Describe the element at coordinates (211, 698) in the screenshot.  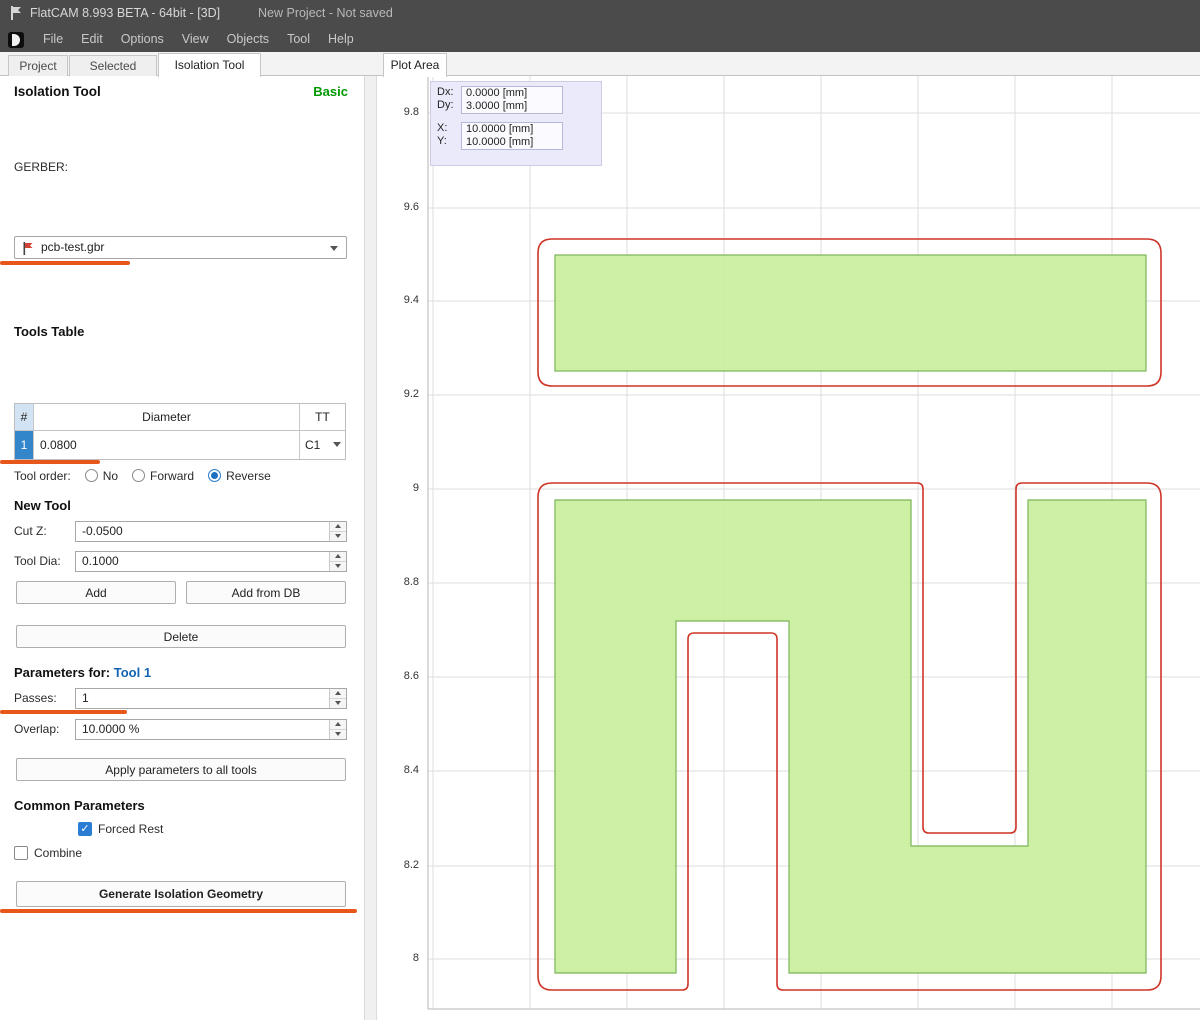
I see `passes-spinner: 1` at that location.